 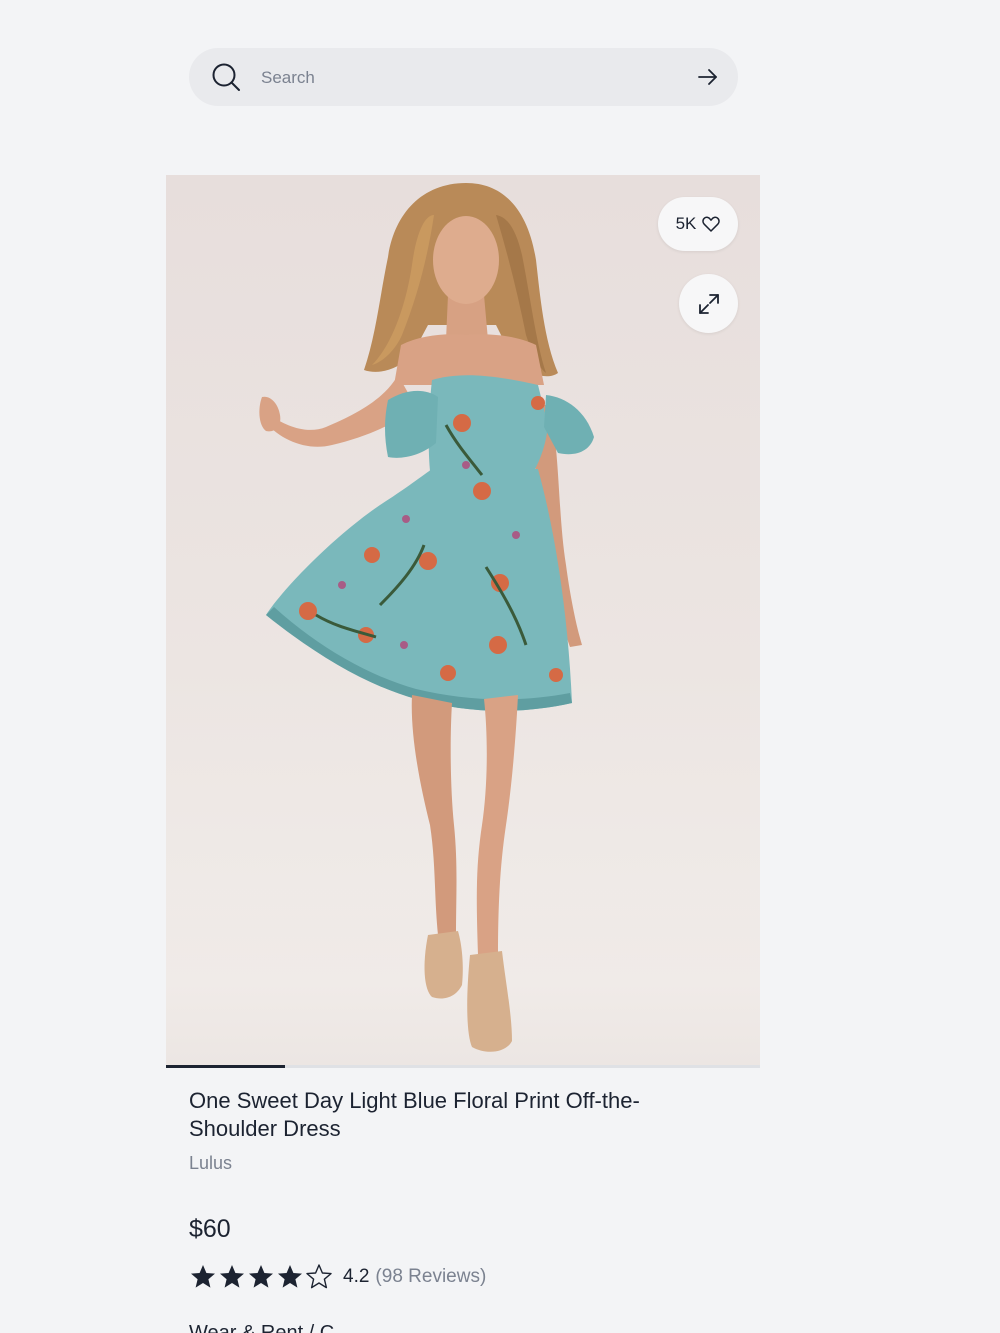 What do you see at coordinates (337, 1277) in the screenshot?
I see `product-rating: 4.2 (98 Reviews)` at bounding box center [337, 1277].